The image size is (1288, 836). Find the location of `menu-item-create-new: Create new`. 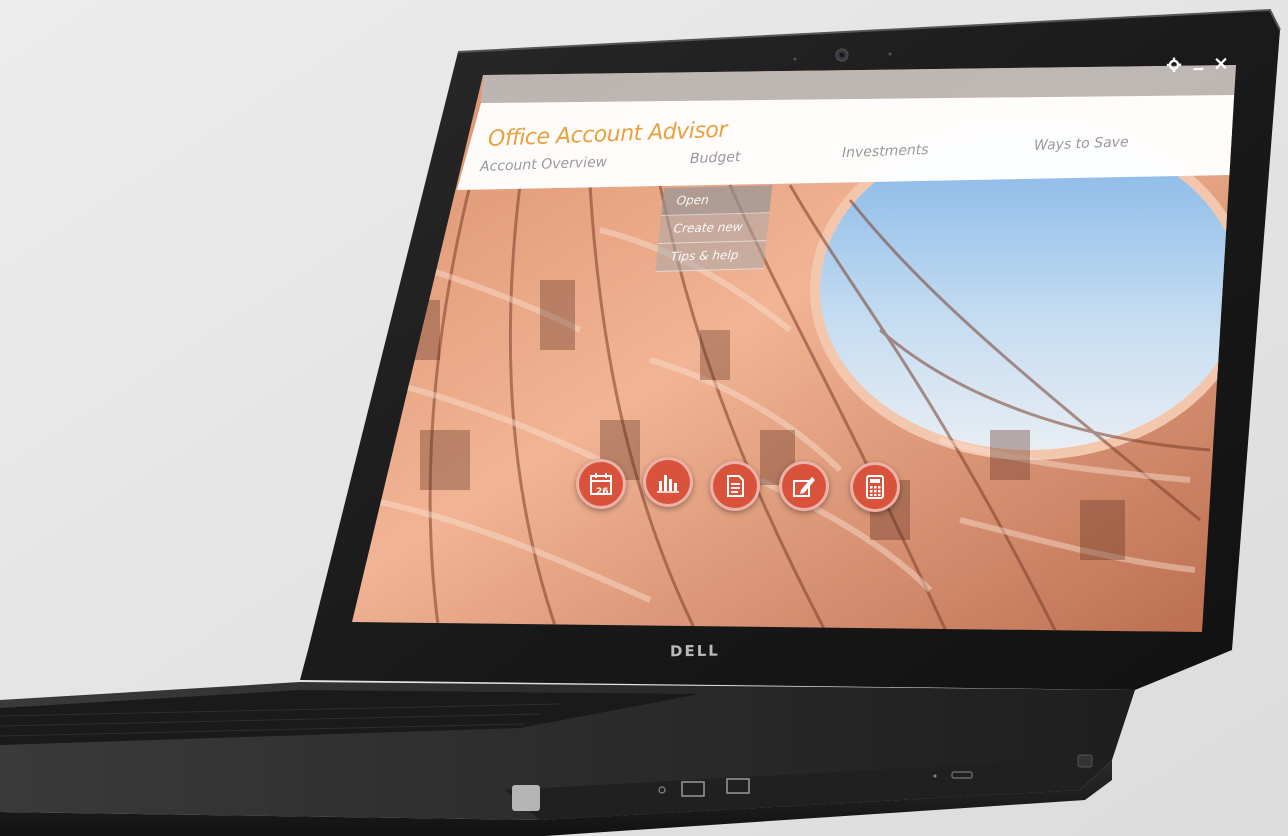

menu-item-create-new: Create new is located at coordinates (714, 228).